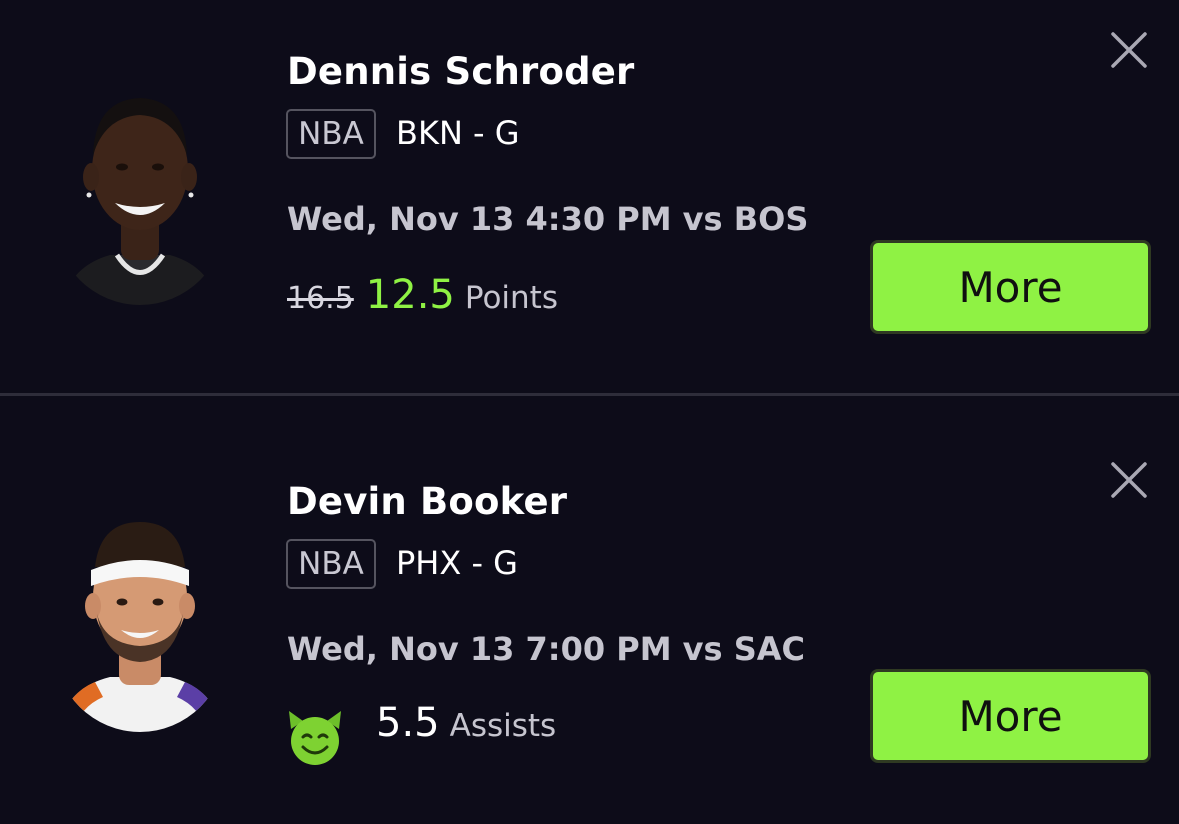 This screenshot has width=1179, height=824. What do you see at coordinates (427, 501) in the screenshot?
I see `player-name: Devin Booker` at bounding box center [427, 501].